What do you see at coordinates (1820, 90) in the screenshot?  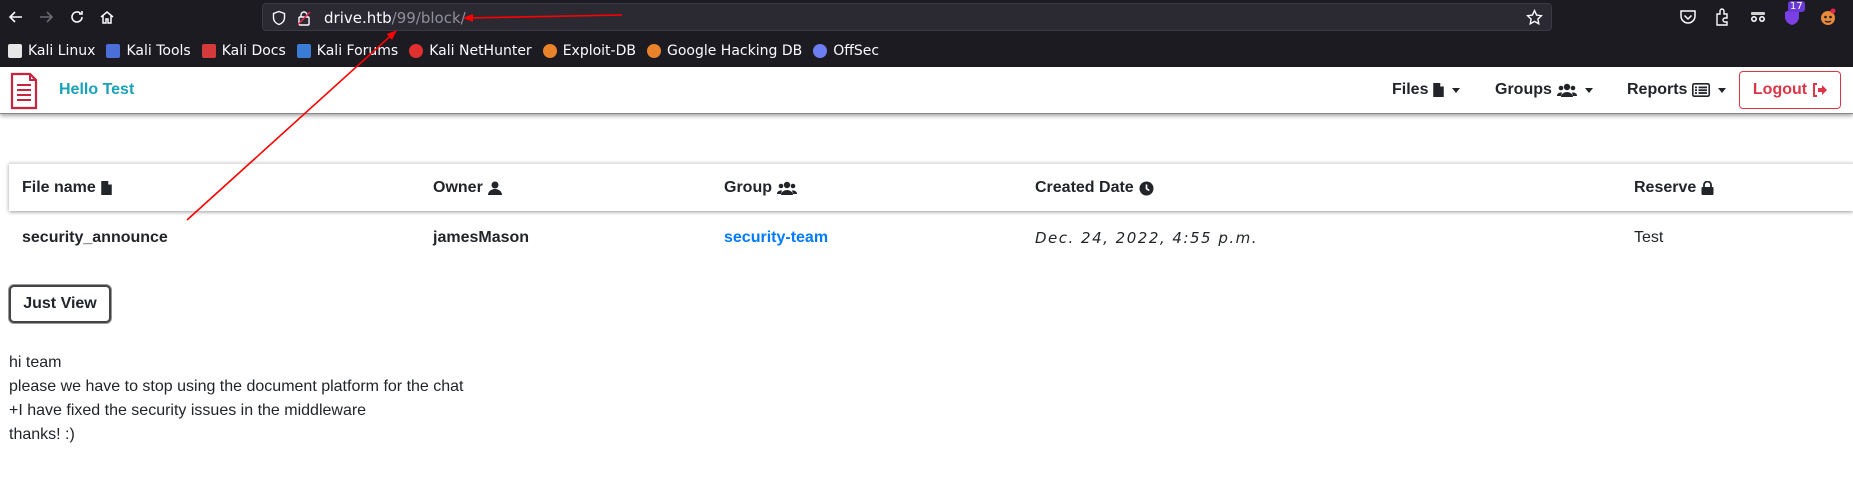 I see `sign-out-icon` at bounding box center [1820, 90].